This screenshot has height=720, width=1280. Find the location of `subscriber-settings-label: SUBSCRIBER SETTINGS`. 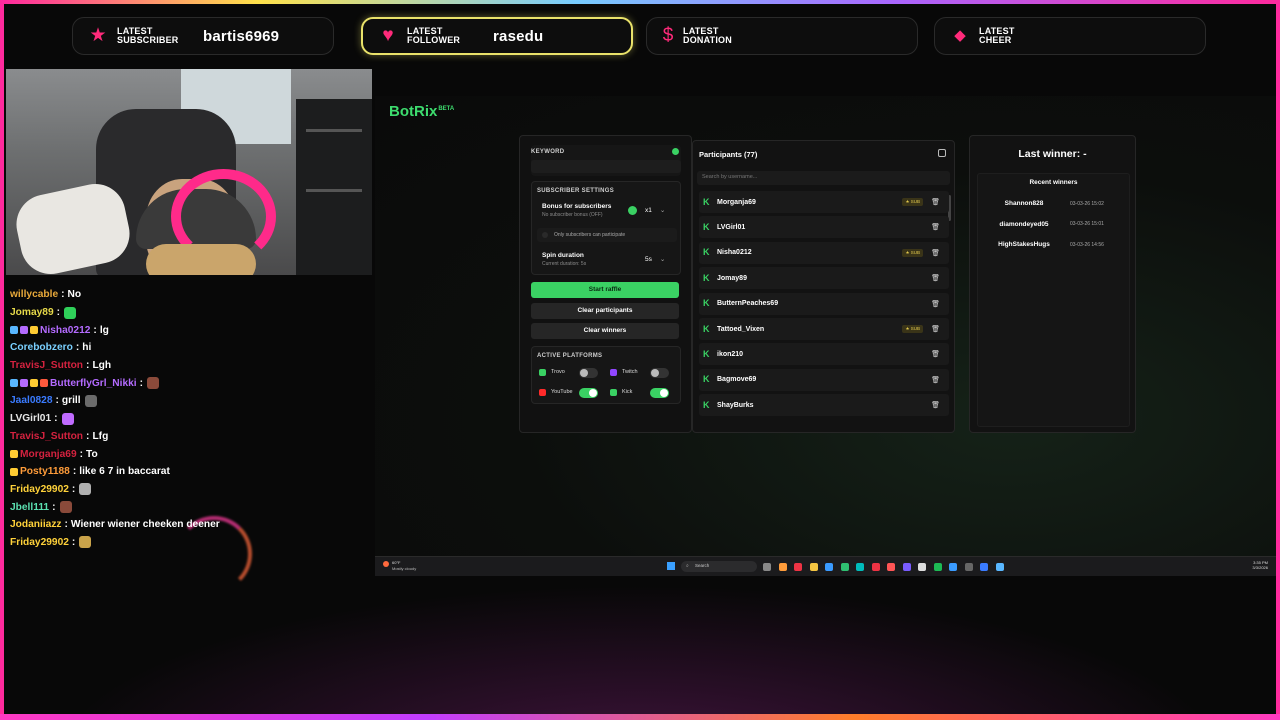

subscriber-settings-label: SUBSCRIBER SETTINGS is located at coordinates (576, 191).